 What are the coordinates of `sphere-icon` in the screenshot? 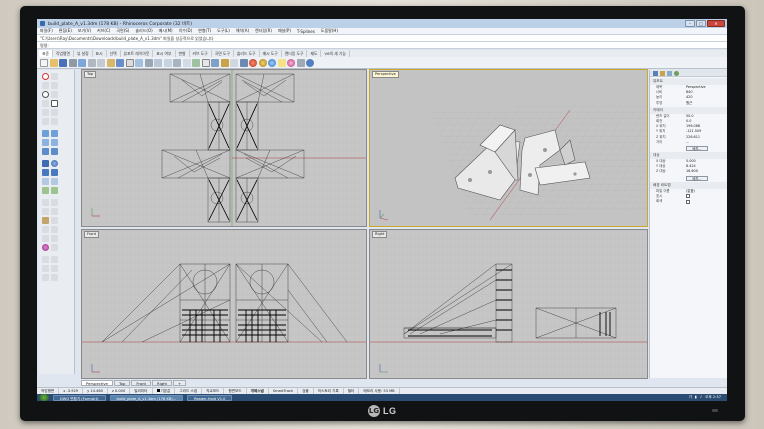 It's located at (54, 163).